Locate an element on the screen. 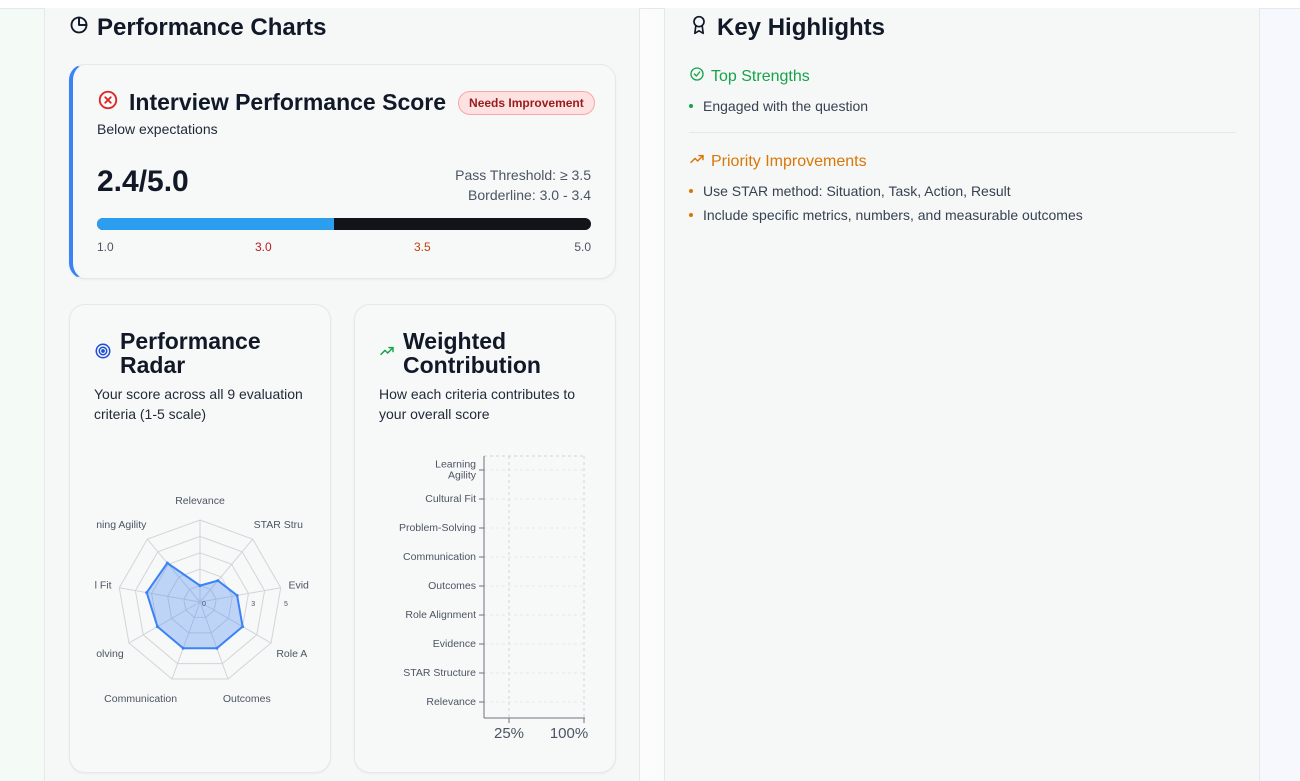  performance-charts-title: Performance Charts is located at coordinates (197, 28).